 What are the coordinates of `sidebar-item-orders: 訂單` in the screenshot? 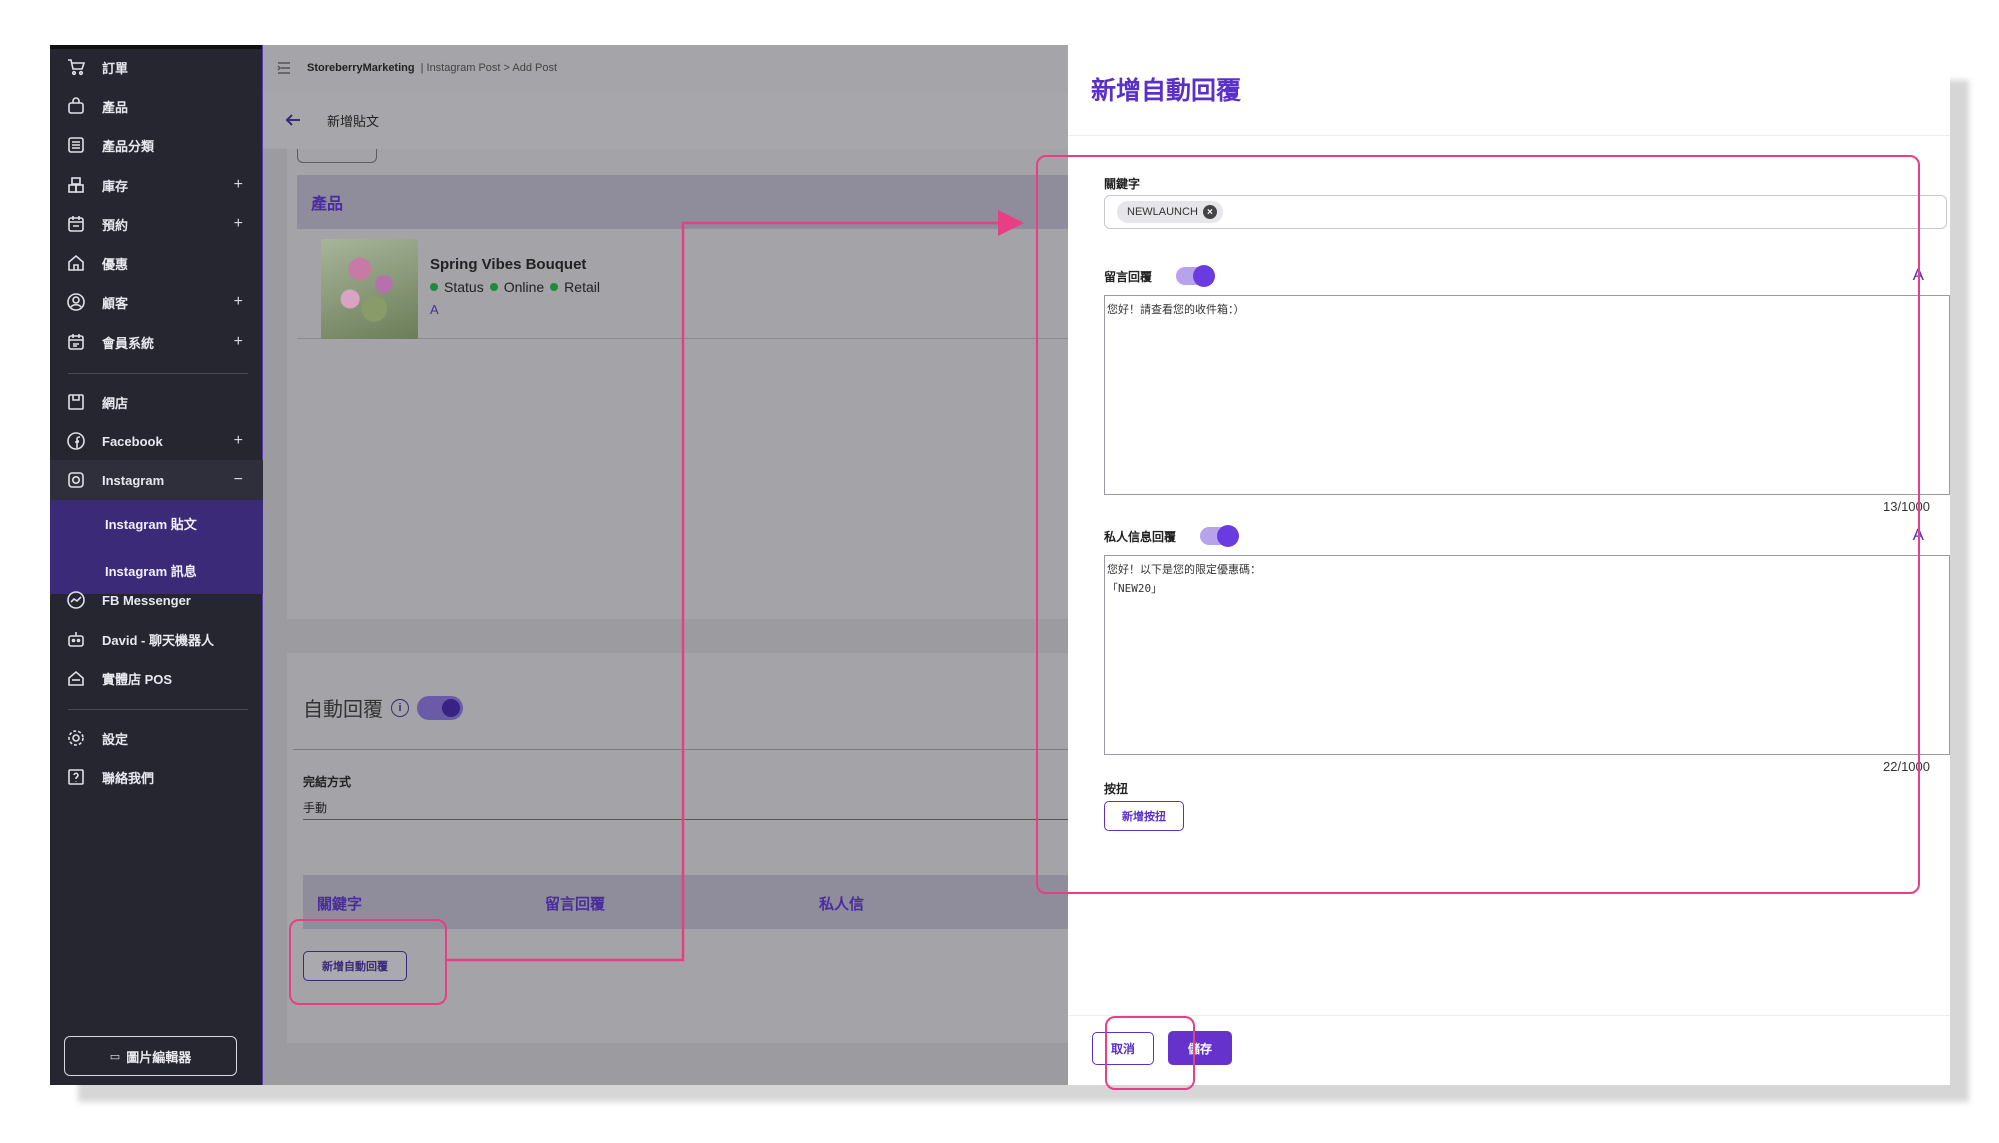 It's located at (156, 67).